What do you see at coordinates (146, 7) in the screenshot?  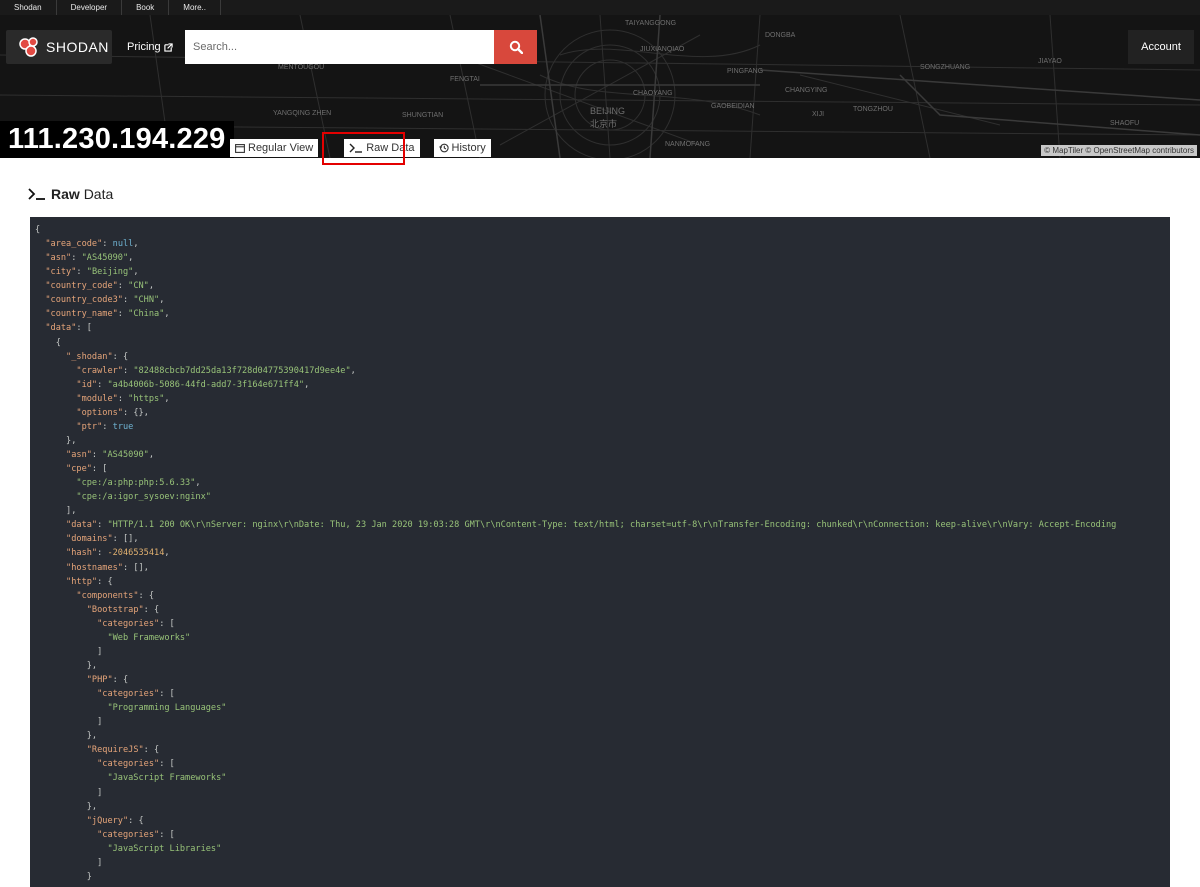 I see `nav-book: Book` at bounding box center [146, 7].